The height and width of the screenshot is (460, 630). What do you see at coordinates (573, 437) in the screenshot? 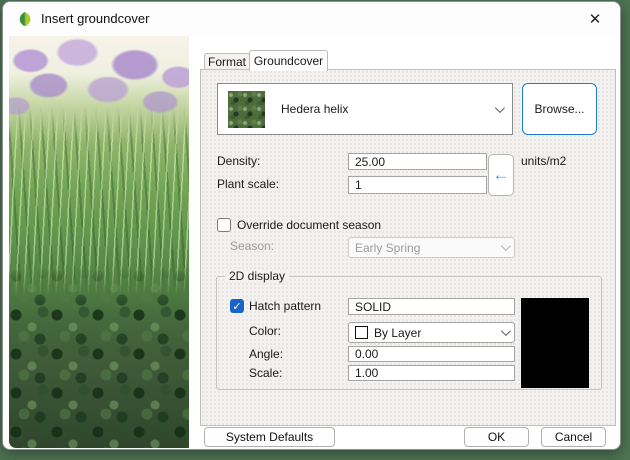
I see `cancel-button: Cancel` at bounding box center [573, 437].